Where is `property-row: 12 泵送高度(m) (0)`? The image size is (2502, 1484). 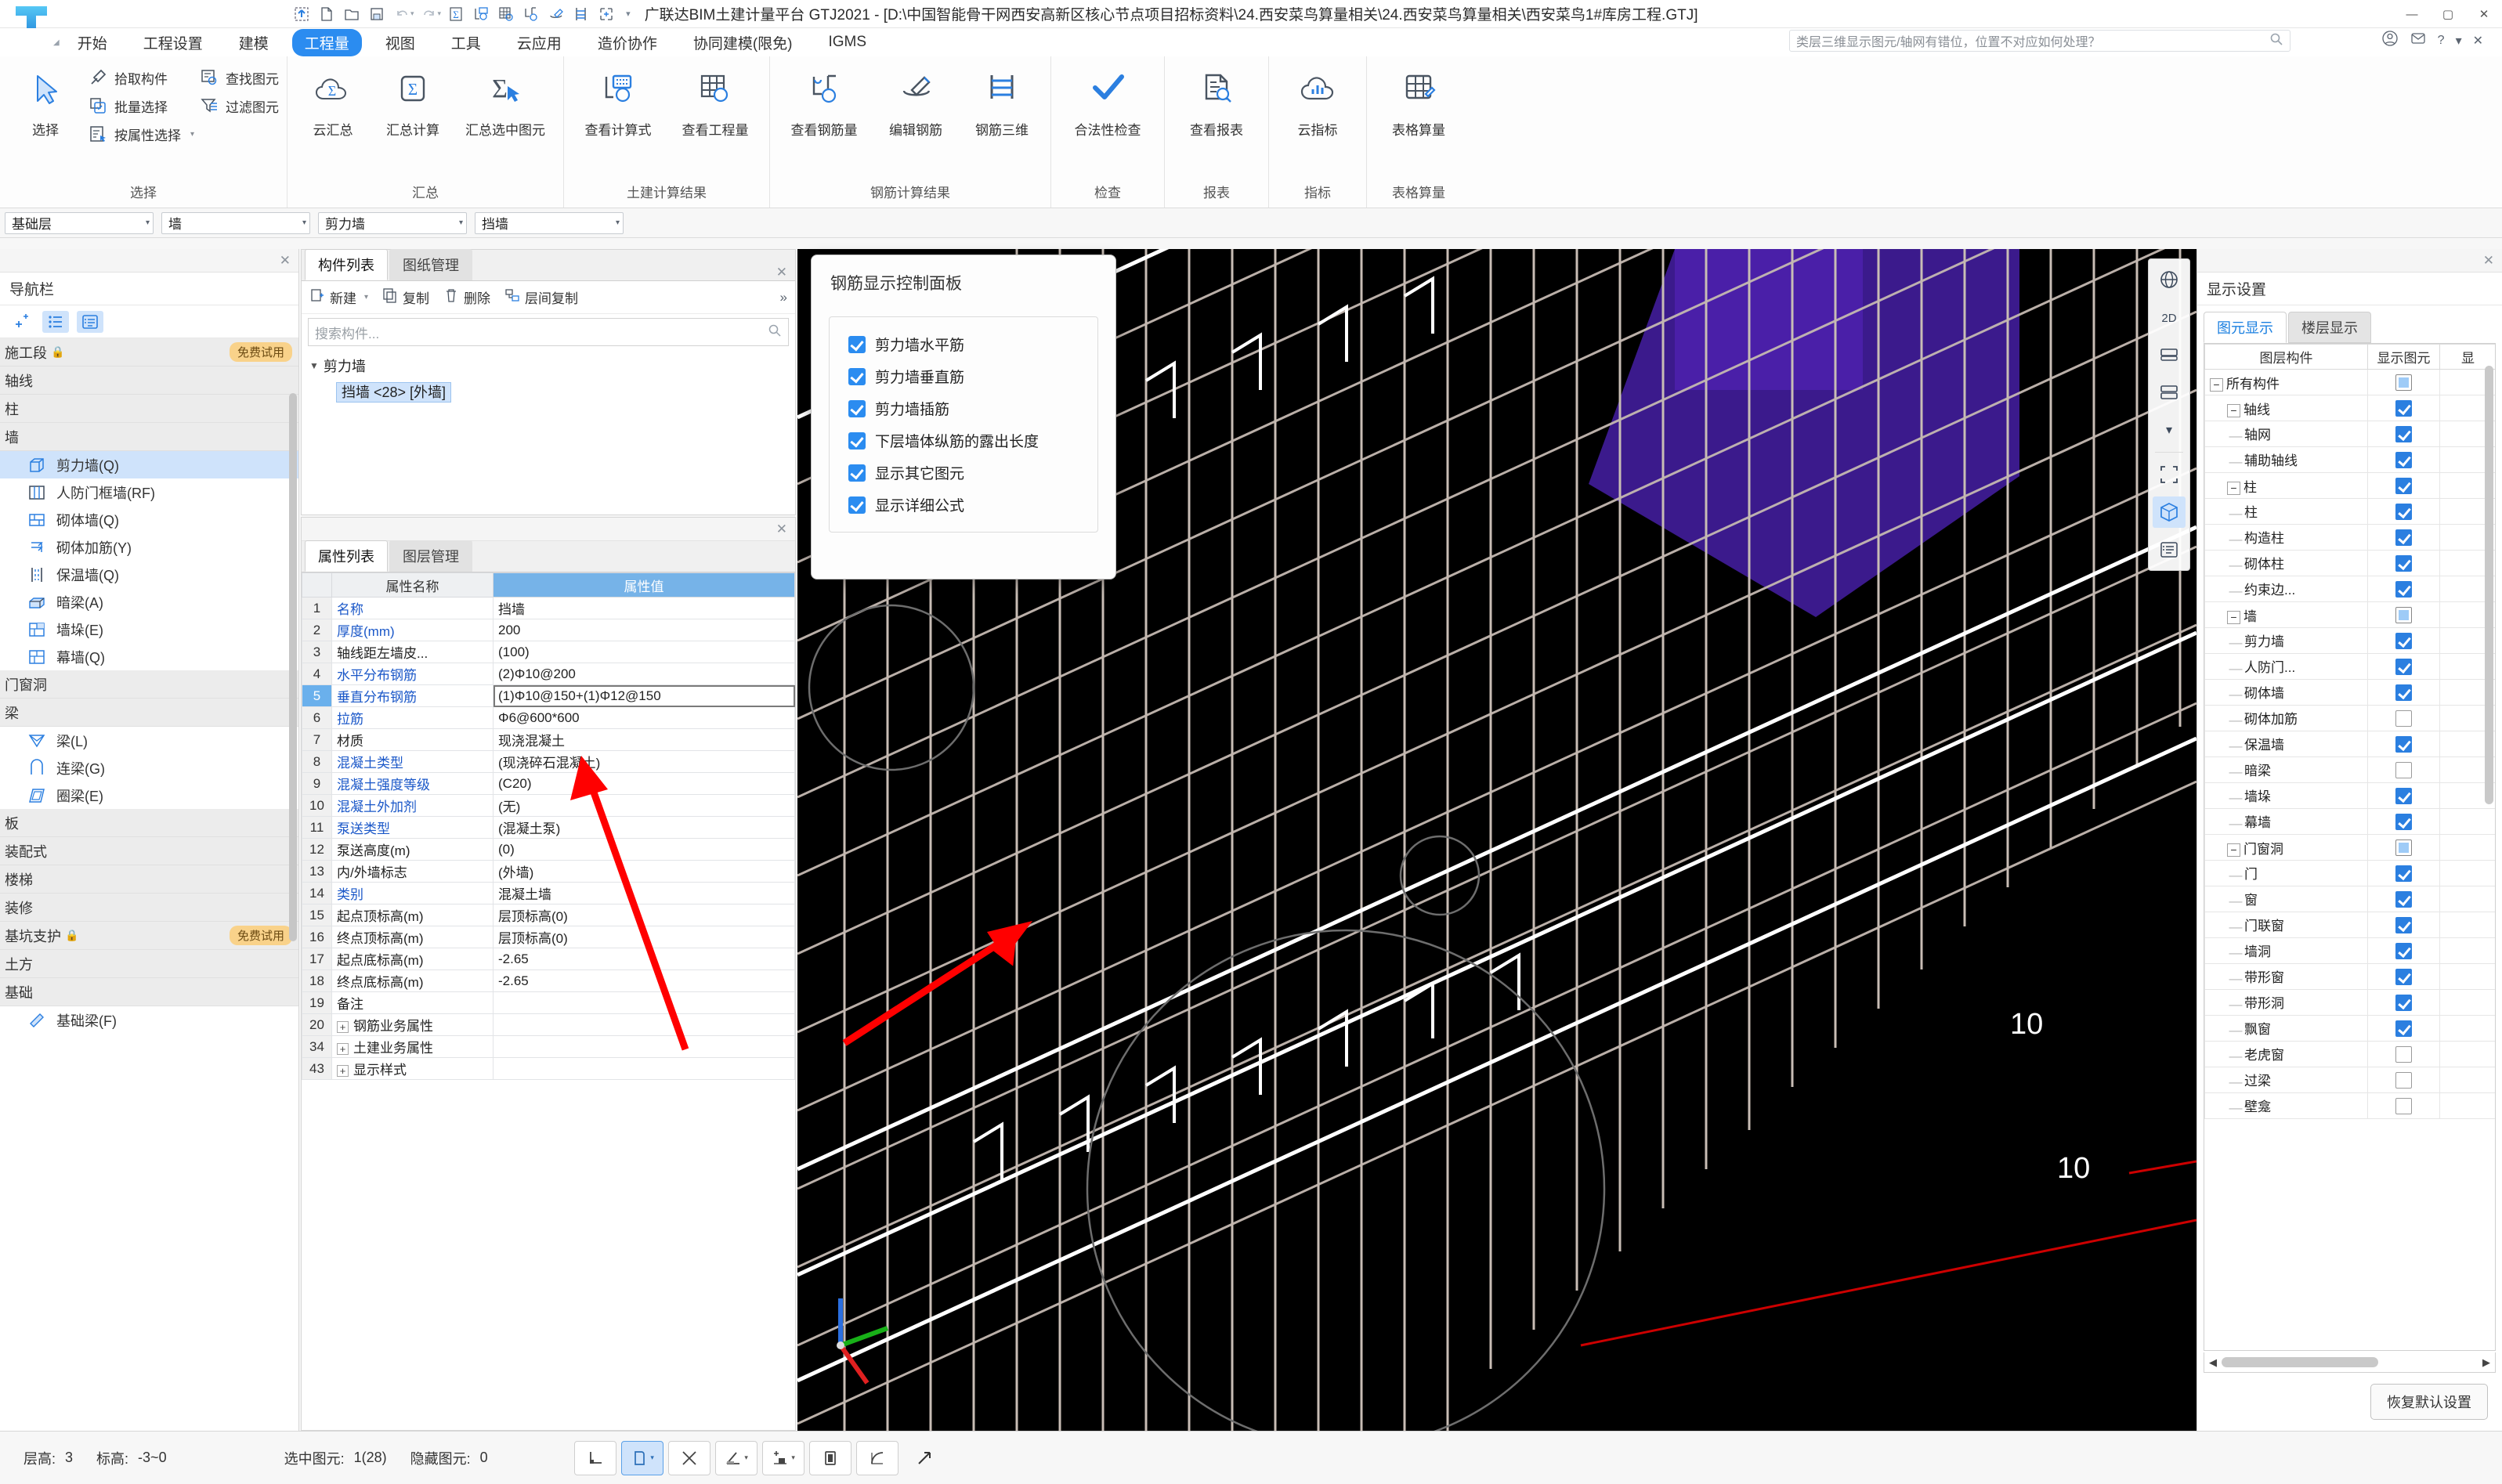 property-row: 12 泵送高度(m) (0) is located at coordinates (548, 849).